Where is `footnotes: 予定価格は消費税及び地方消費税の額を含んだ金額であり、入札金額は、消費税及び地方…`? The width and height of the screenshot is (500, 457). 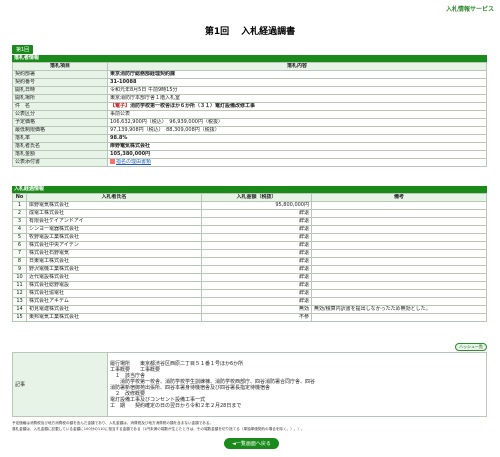
footnotes: 予定価格は消費税及び地方消費税の額を含んだ金額であり、入札金額は、消費税及び地方… is located at coordinates (250, 426).